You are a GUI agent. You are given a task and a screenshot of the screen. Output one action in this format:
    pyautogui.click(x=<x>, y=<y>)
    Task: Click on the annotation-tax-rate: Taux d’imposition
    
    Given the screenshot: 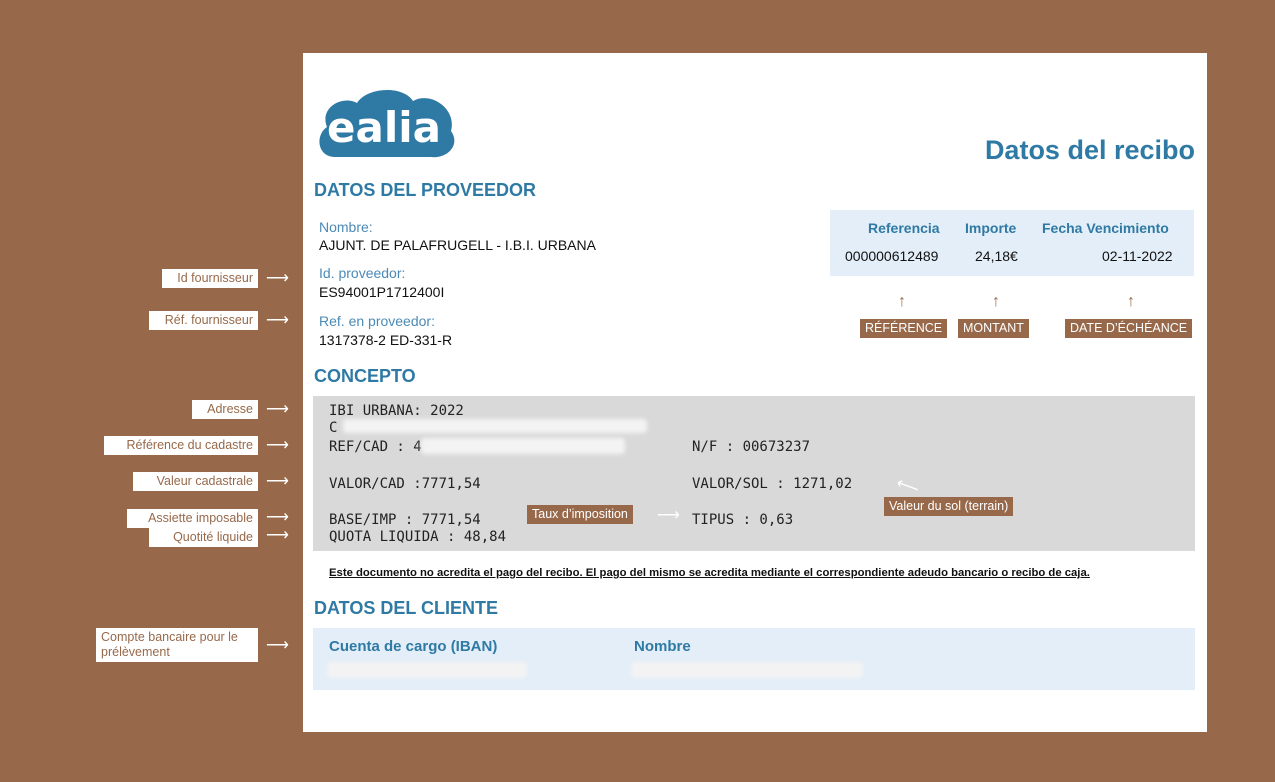 What is the action you would take?
    pyautogui.click(x=580, y=514)
    